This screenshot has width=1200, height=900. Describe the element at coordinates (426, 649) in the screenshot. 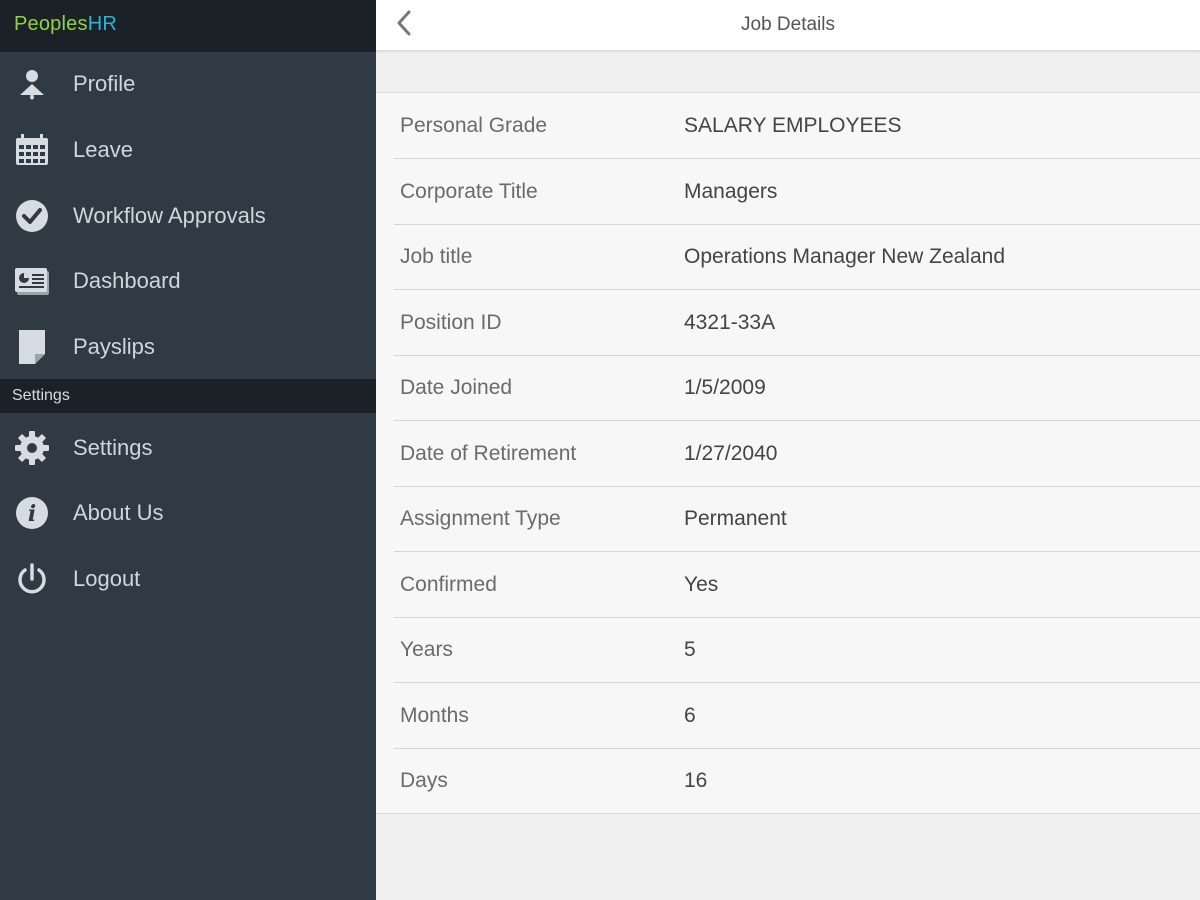

I see `detail-label: Years` at that location.